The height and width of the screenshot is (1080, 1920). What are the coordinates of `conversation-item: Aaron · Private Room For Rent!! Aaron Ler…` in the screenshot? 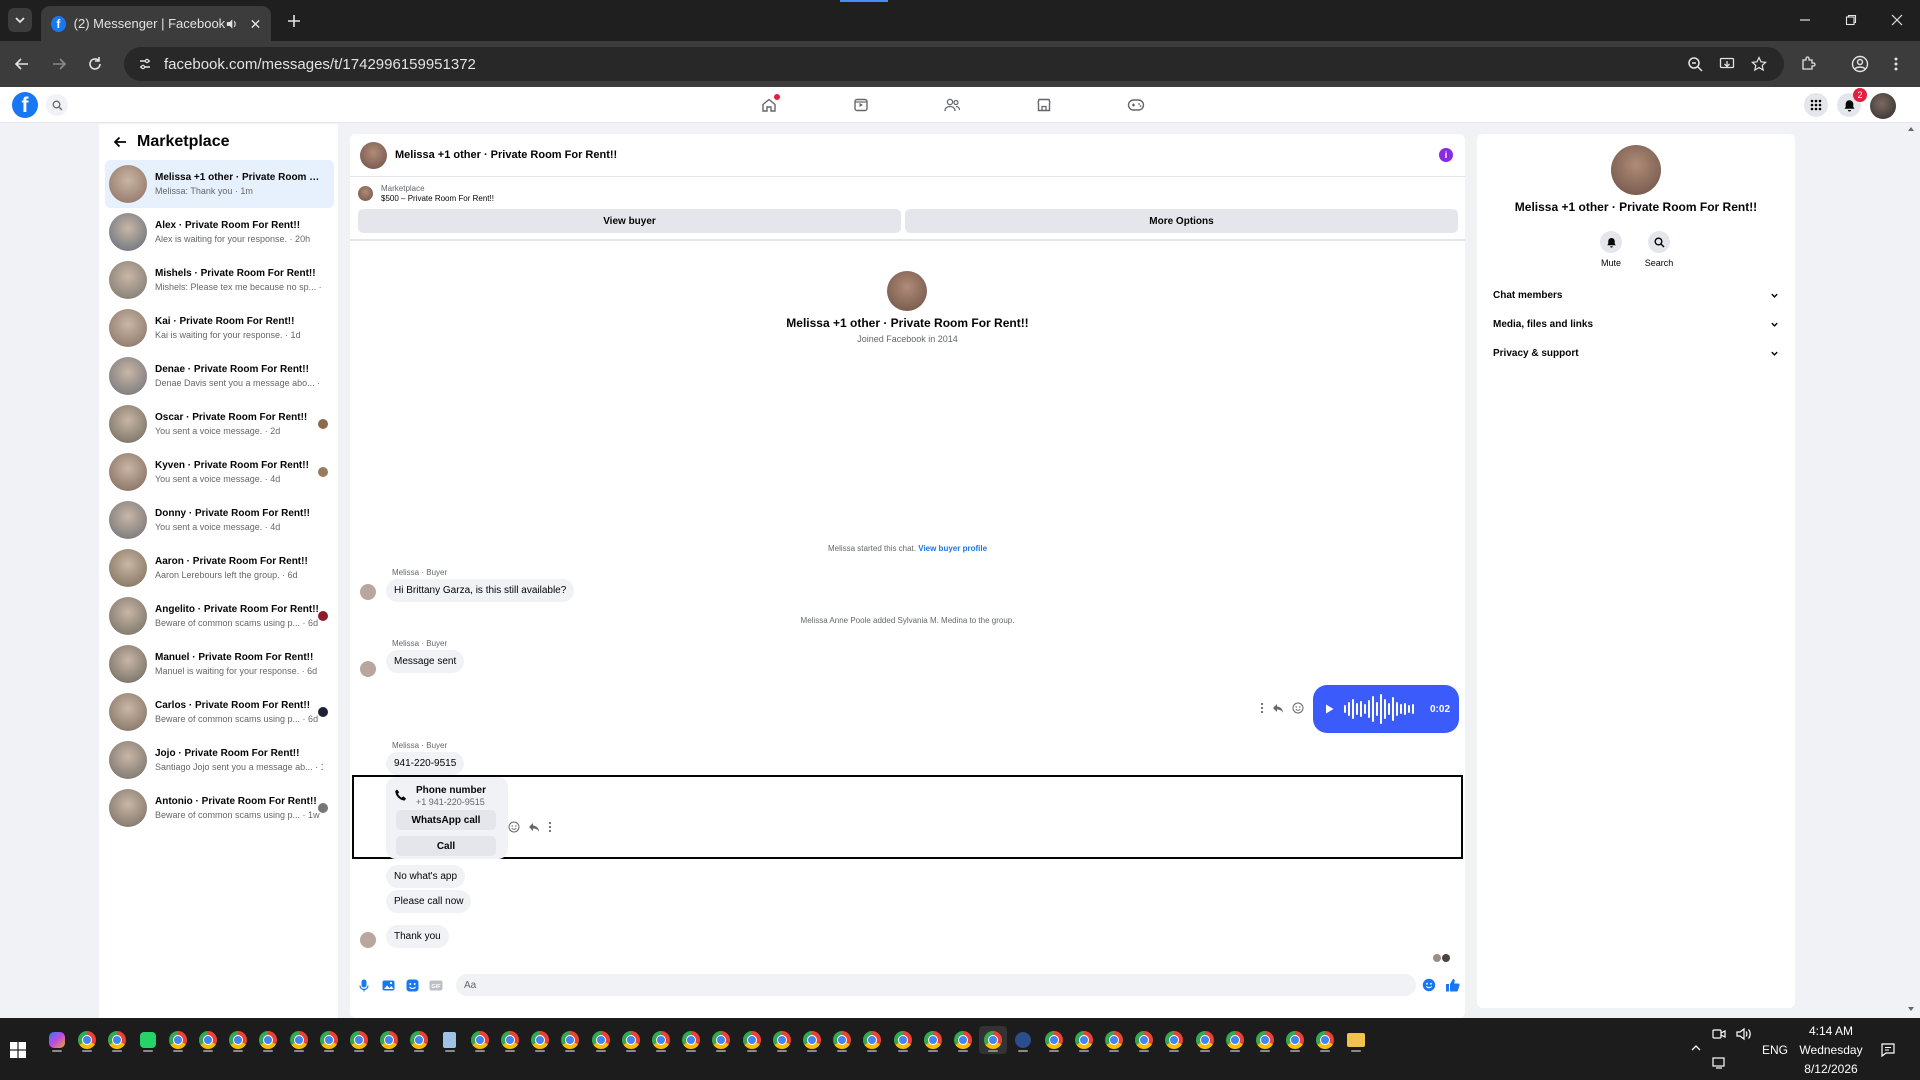 It's located at (219, 568).